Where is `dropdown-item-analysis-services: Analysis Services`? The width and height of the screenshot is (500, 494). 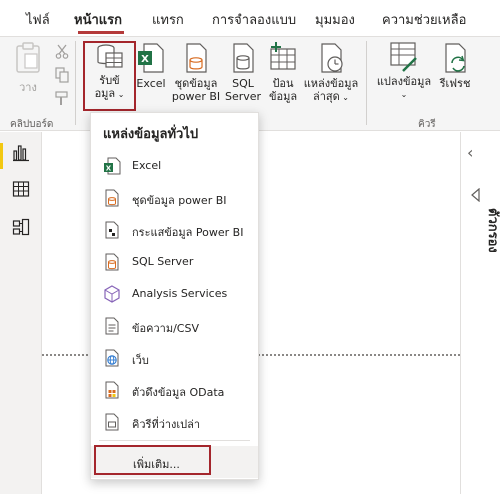 dropdown-item-analysis-services: Analysis Services is located at coordinates (174, 294).